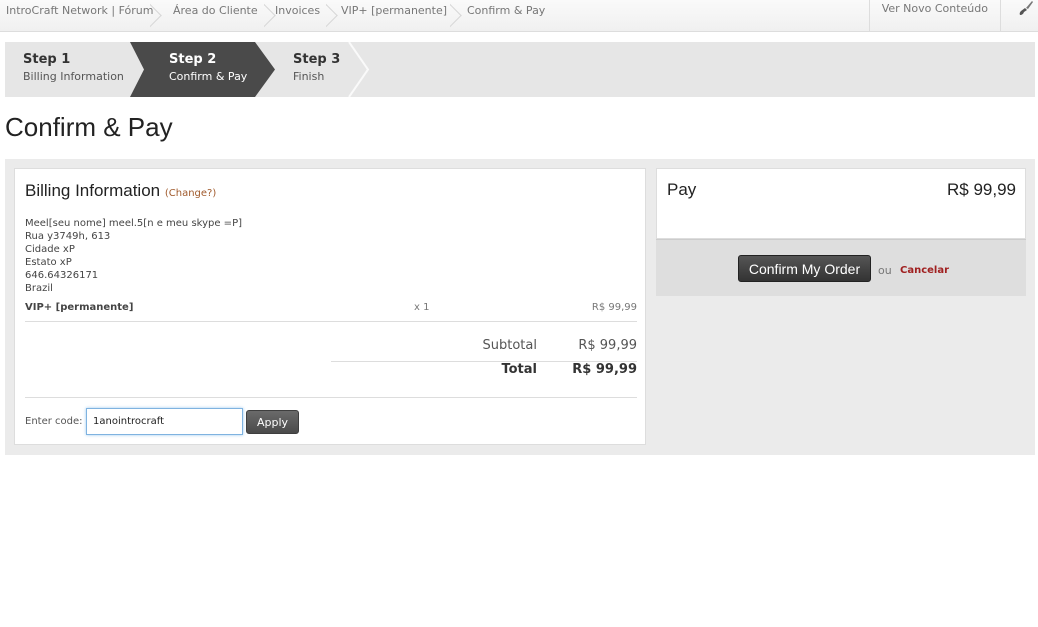 The height and width of the screenshot is (627, 1038). Describe the element at coordinates (79, 307) in the screenshot. I see `item-name: VIP+ [permanente]` at that location.